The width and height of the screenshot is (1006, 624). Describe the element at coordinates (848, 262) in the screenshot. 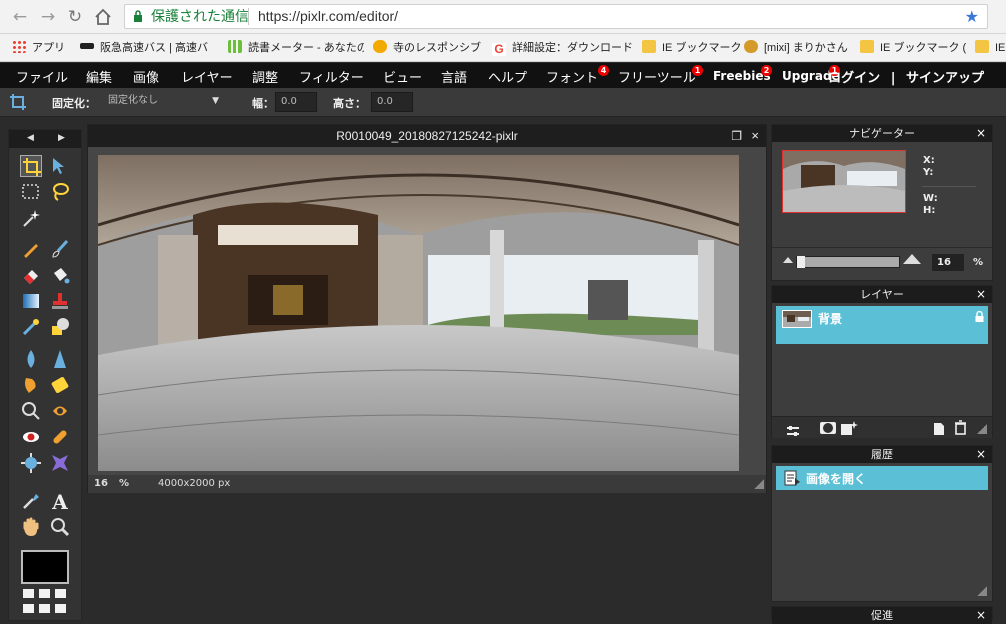

I see `zoom-slider` at that location.